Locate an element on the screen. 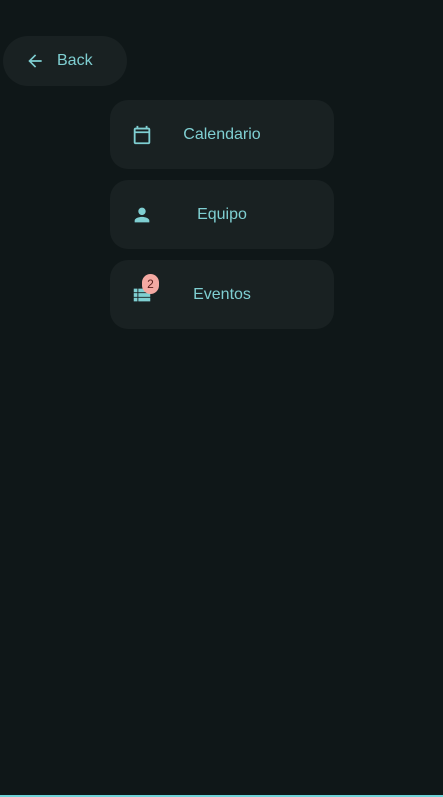 The image size is (443, 797). nav-item-label: Equipo is located at coordinates (222, 214).